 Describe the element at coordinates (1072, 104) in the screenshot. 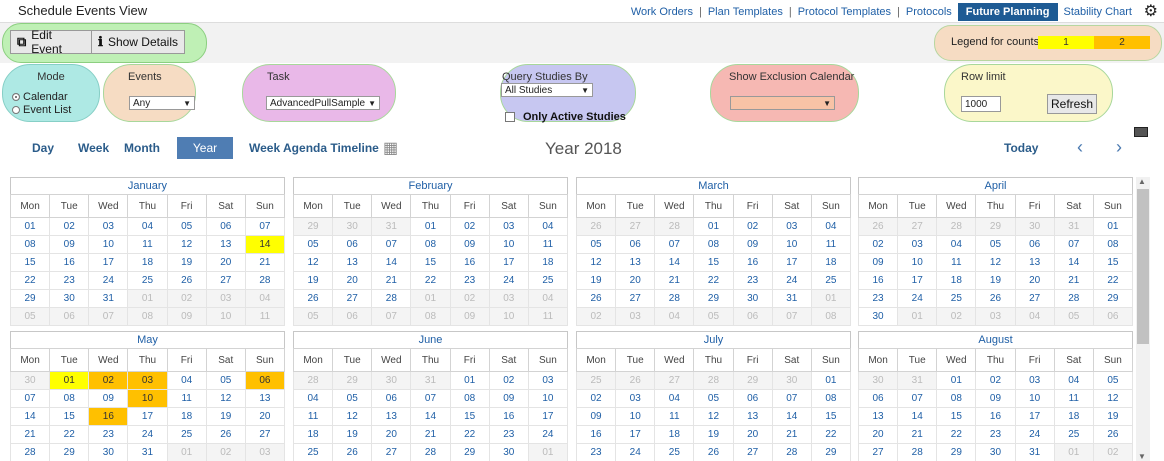

I see `refresh-button: Refresh` at that location.